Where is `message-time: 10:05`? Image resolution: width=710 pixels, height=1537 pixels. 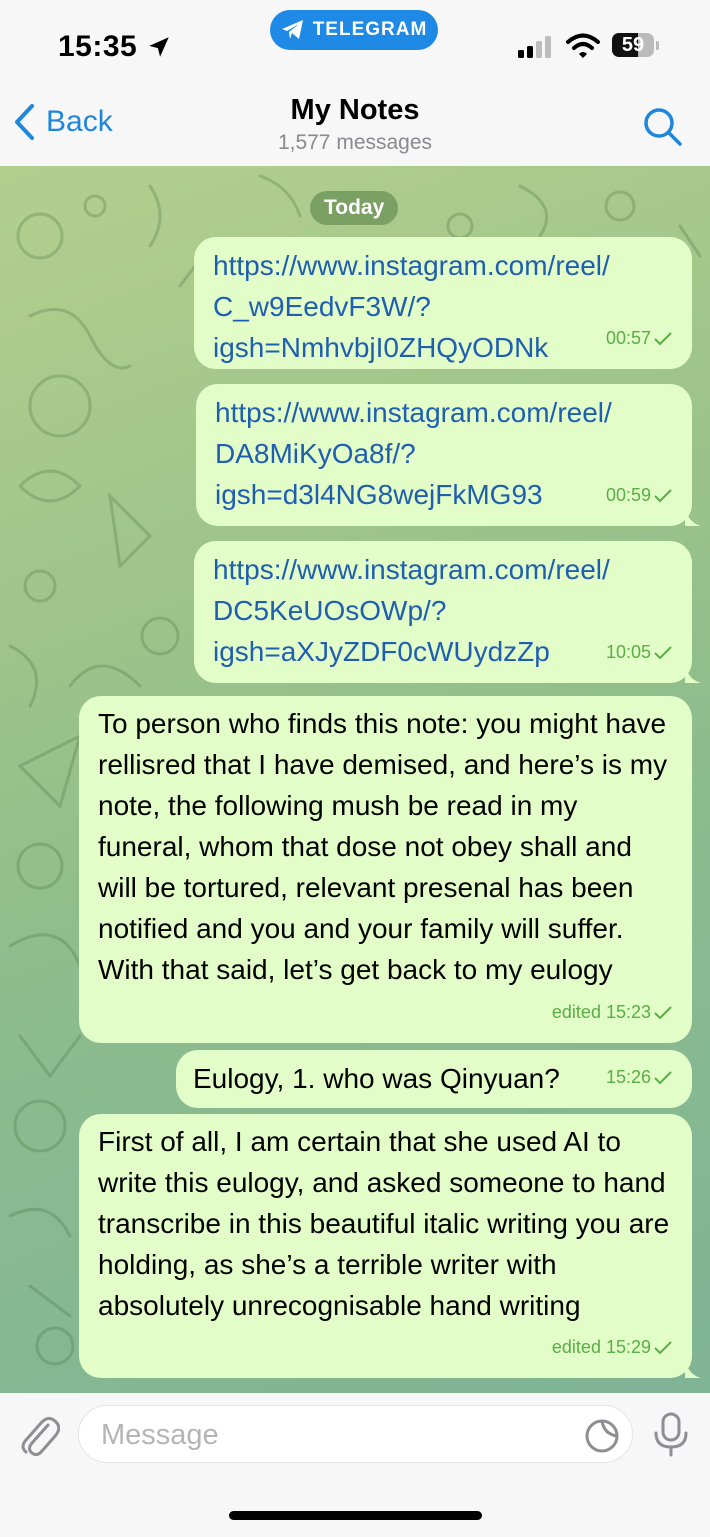
message-time: 10:05 is located at coordinates (628, 652).